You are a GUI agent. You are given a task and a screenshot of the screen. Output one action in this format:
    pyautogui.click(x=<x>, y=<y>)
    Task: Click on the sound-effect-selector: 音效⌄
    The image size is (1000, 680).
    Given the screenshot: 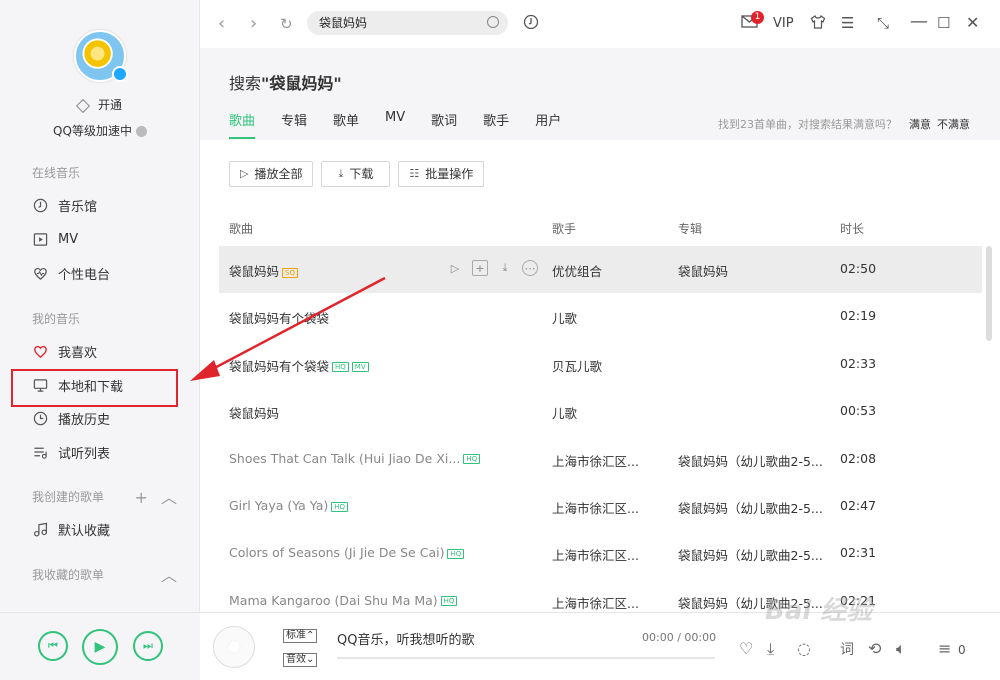 What is the action you would take?
    pyautogui.click(x=300, y=660)
    